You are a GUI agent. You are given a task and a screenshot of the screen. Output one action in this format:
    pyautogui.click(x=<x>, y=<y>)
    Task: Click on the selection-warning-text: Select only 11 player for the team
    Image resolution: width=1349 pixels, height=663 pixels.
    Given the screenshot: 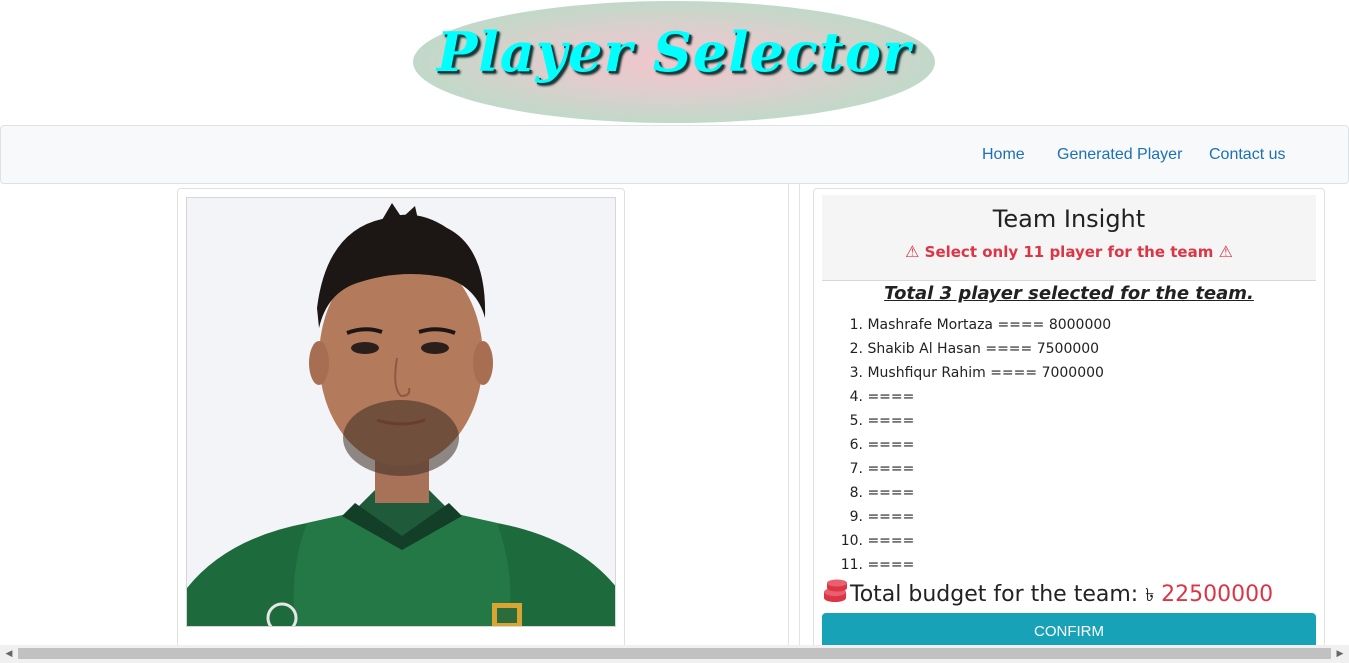 What is the action you would take?
    pyautogui.click(x=1069, y=252)
    